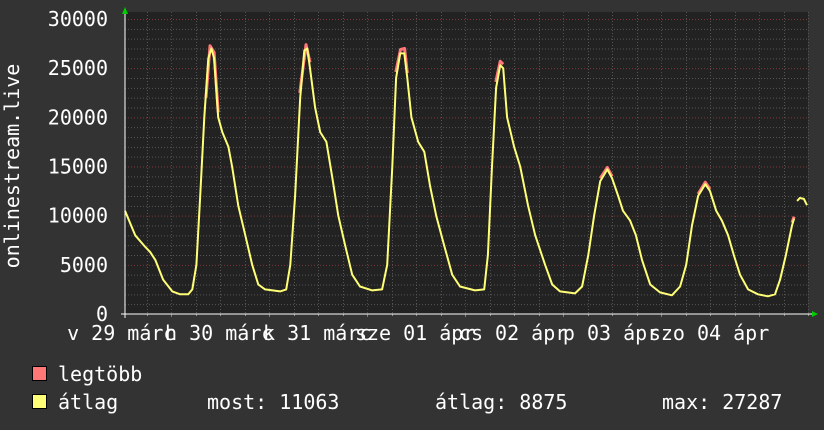  What do you see at coordinates (722, 402) in the screenshot?
I see `legend-max-value: max: 27287` at bounding box center [722, 402].